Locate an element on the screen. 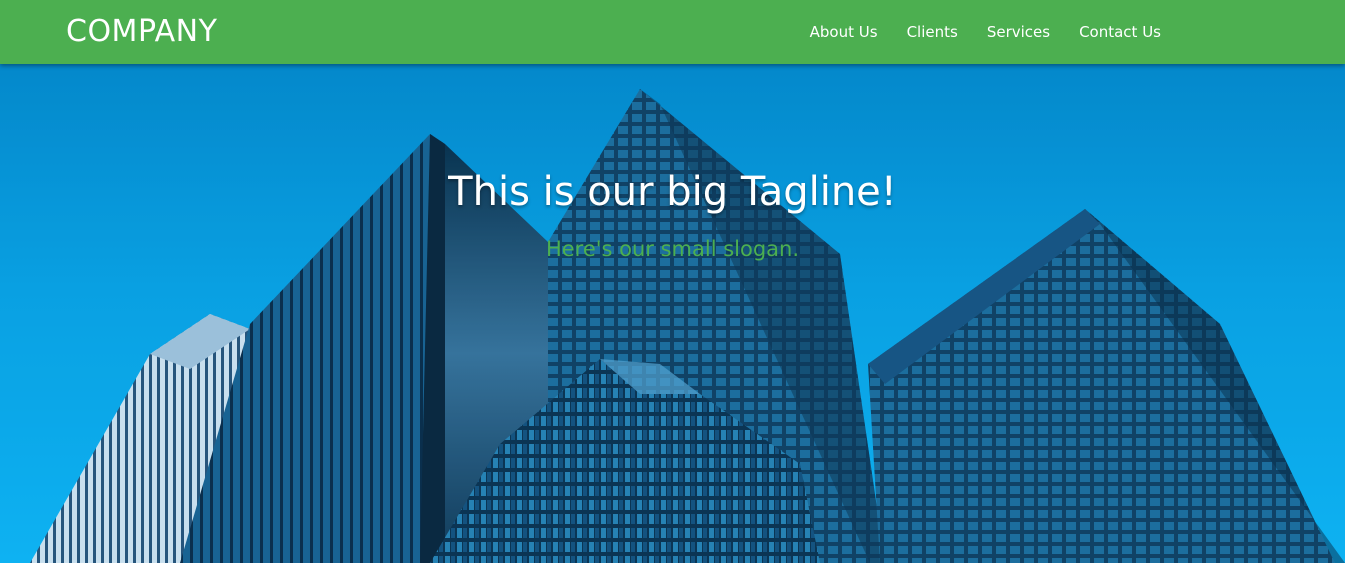  nav-link-about-us: About Us is located at coordinates (844, 32).